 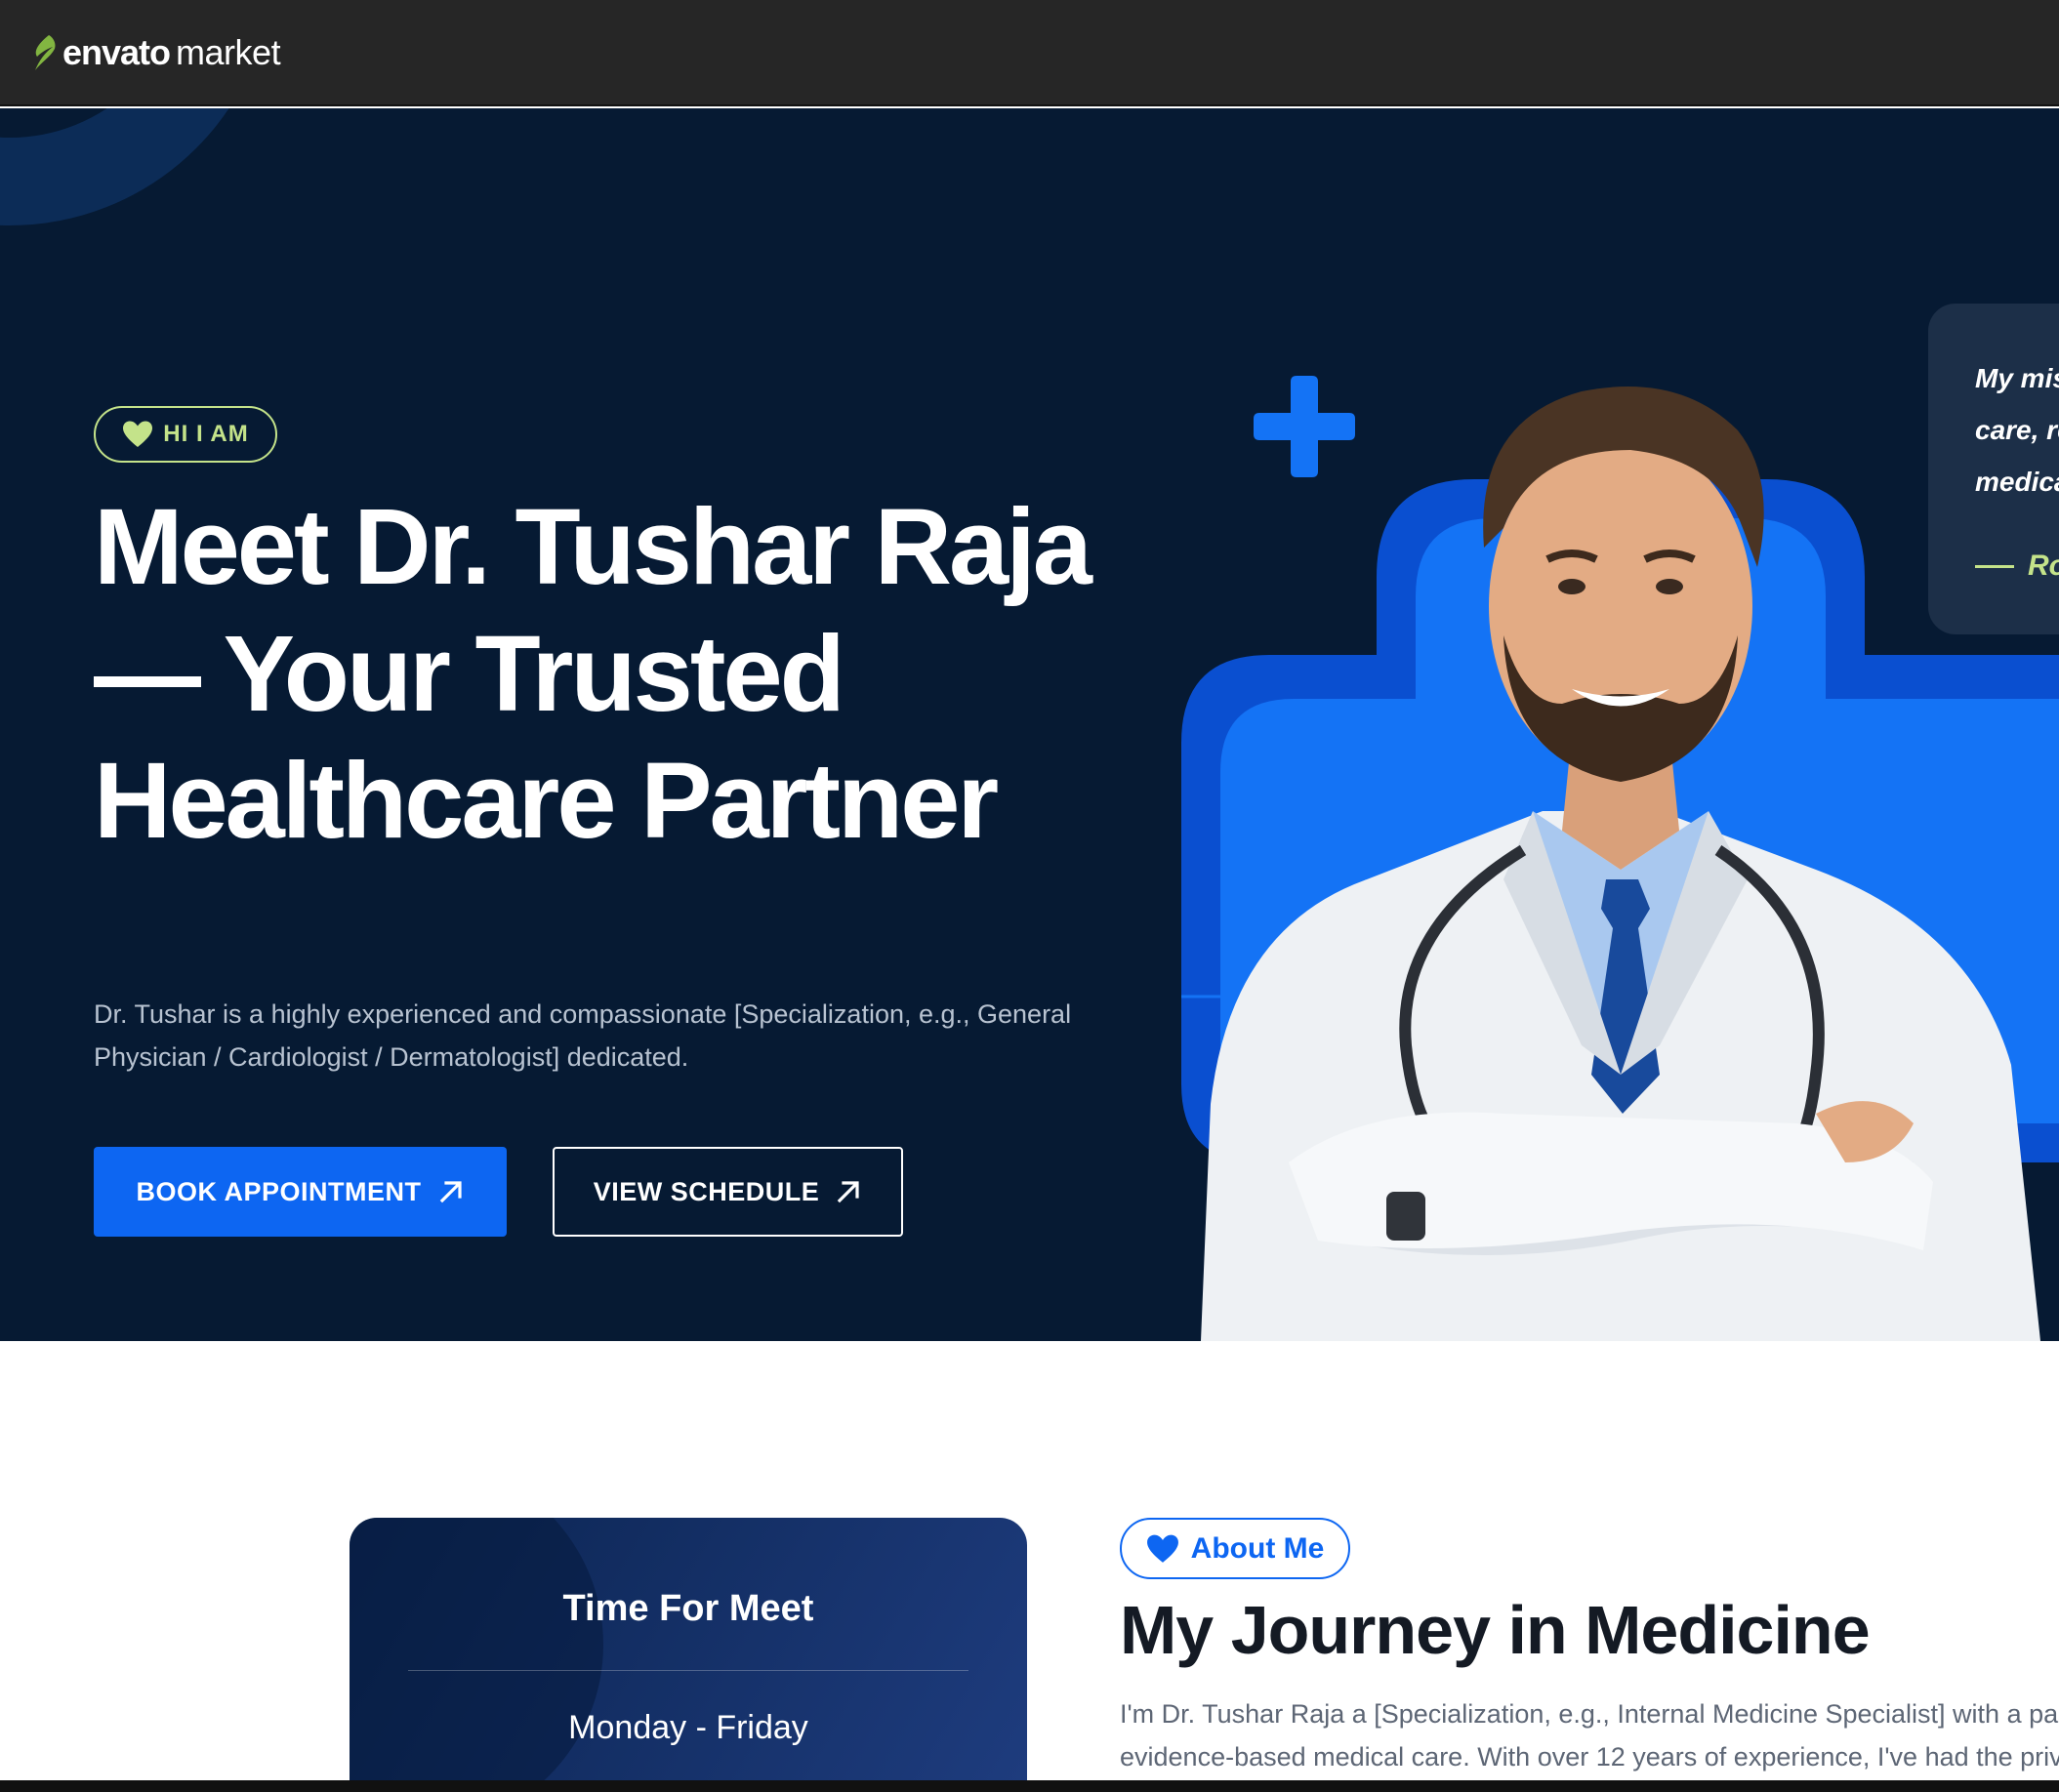 I want to click on about-title: My Journey in Medicine, so click(x=1495, y=1630).